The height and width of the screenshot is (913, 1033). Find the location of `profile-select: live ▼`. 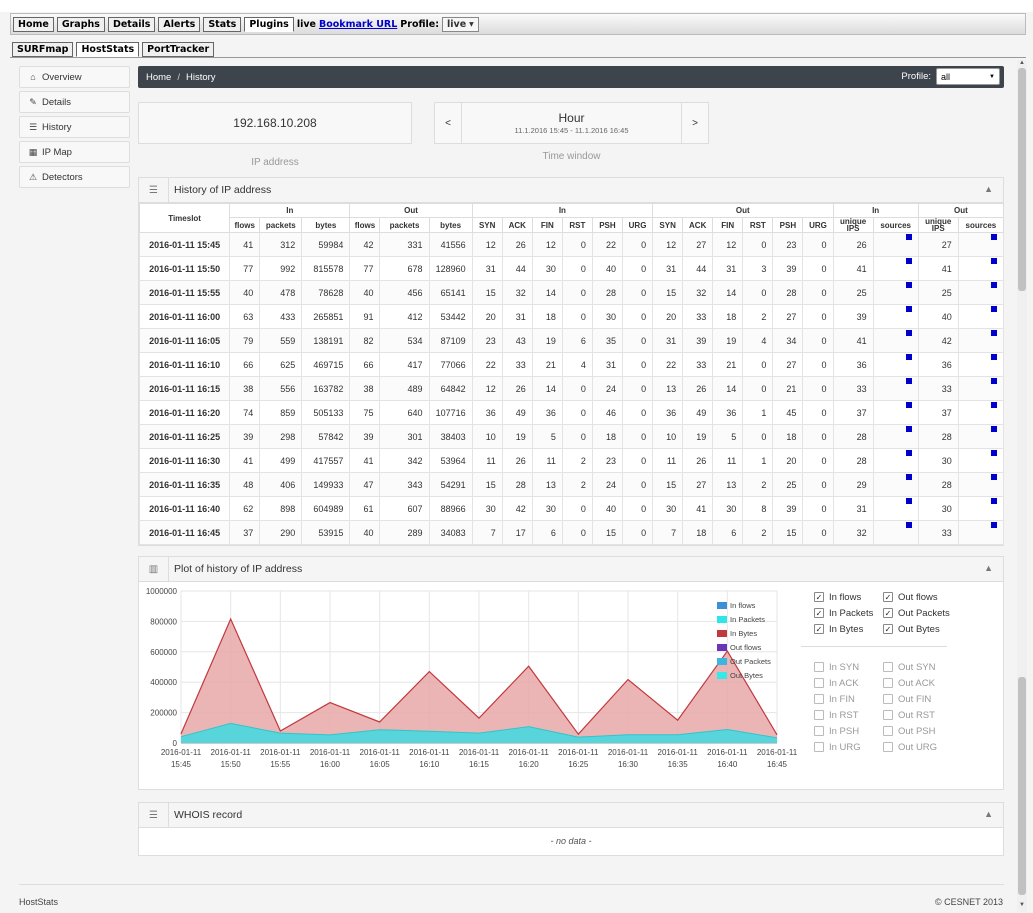

profile-select: live ▼ is located at coordinates (460, 24).